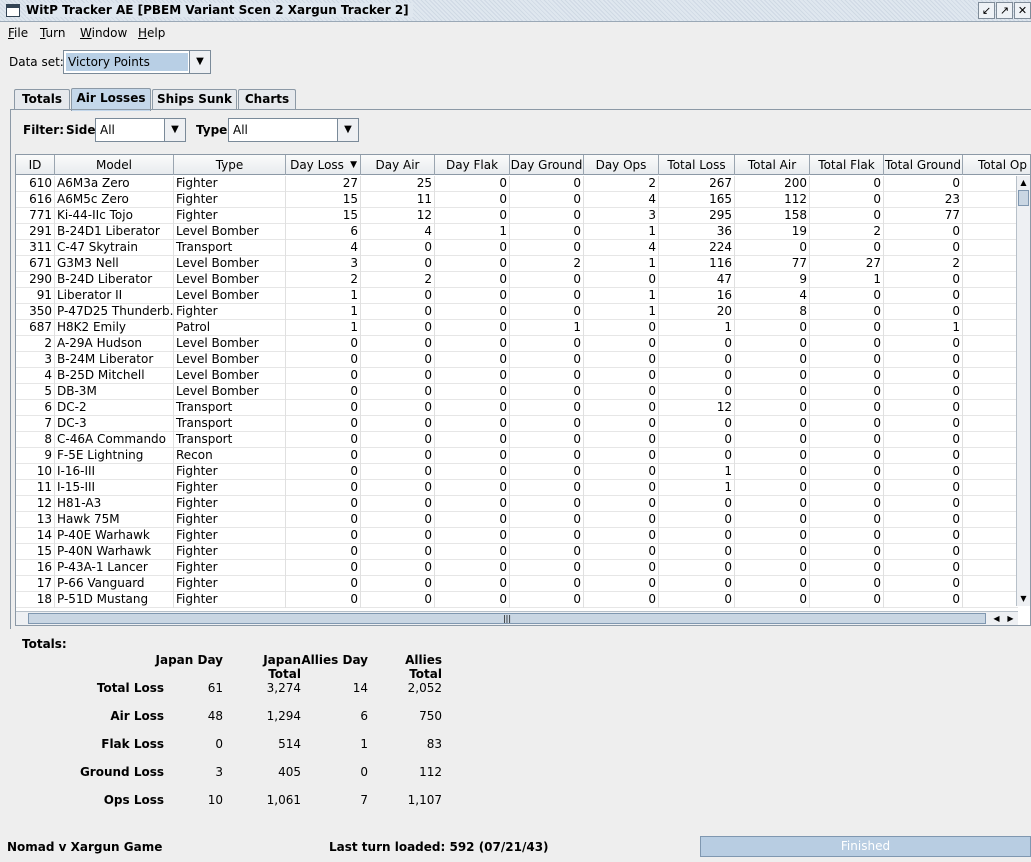 The image size is (1031, 862). I want to click on column-header-total-ground: Total Ground, so click(923, 165).